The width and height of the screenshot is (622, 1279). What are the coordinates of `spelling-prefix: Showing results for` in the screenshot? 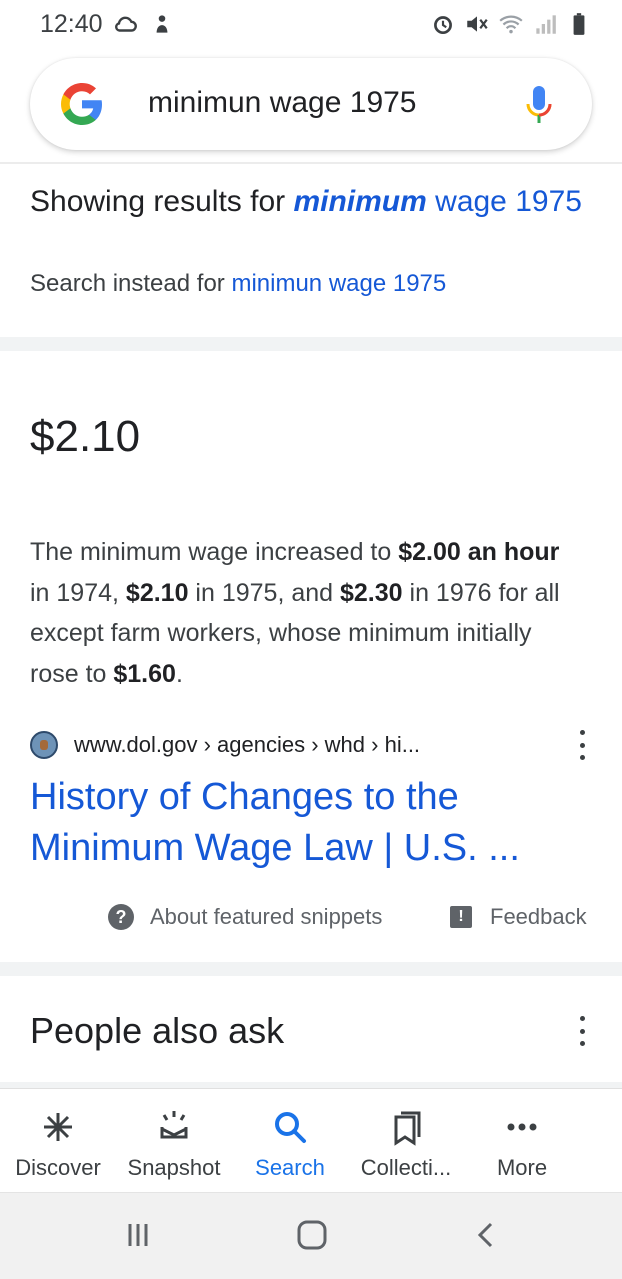 It's located at (162, 201).